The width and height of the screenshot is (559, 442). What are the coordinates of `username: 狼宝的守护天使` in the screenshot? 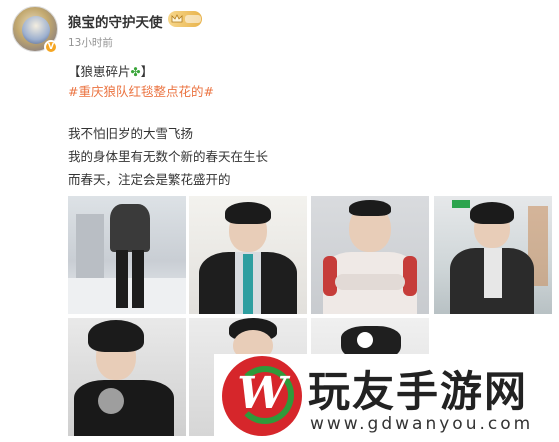 It's located at (115, 21).